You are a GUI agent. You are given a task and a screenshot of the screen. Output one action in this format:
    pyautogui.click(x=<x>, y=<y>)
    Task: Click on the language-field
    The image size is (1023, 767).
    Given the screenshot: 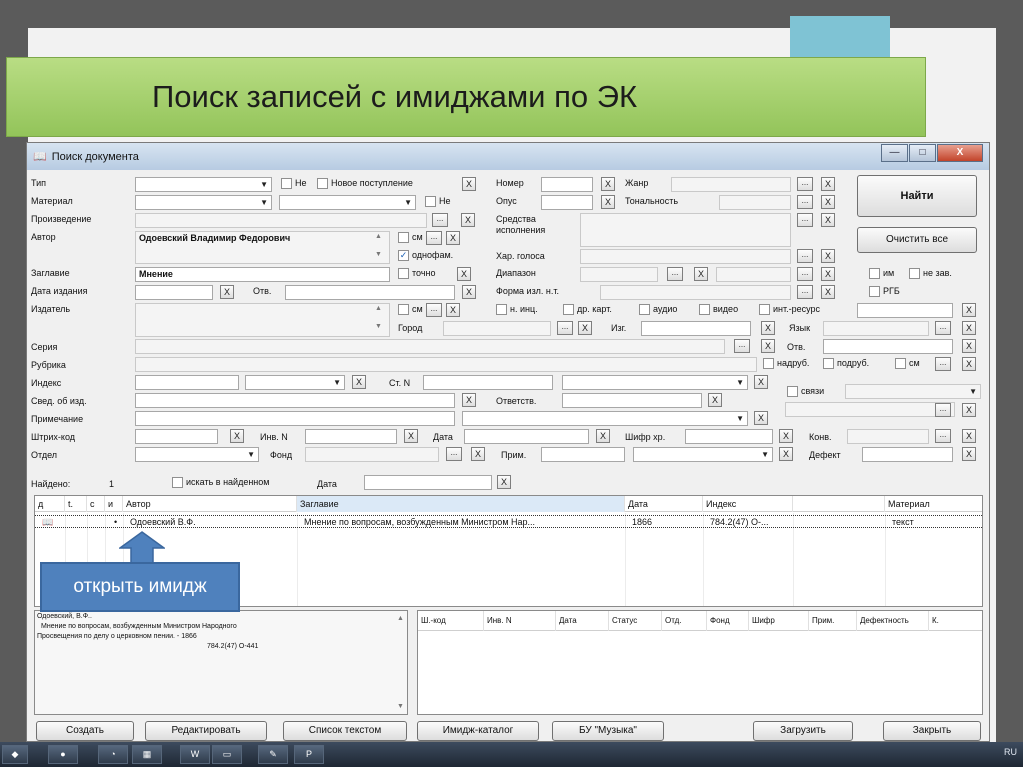 What is the action you would take?
    pyautogui.click(x=876, y=328)
    